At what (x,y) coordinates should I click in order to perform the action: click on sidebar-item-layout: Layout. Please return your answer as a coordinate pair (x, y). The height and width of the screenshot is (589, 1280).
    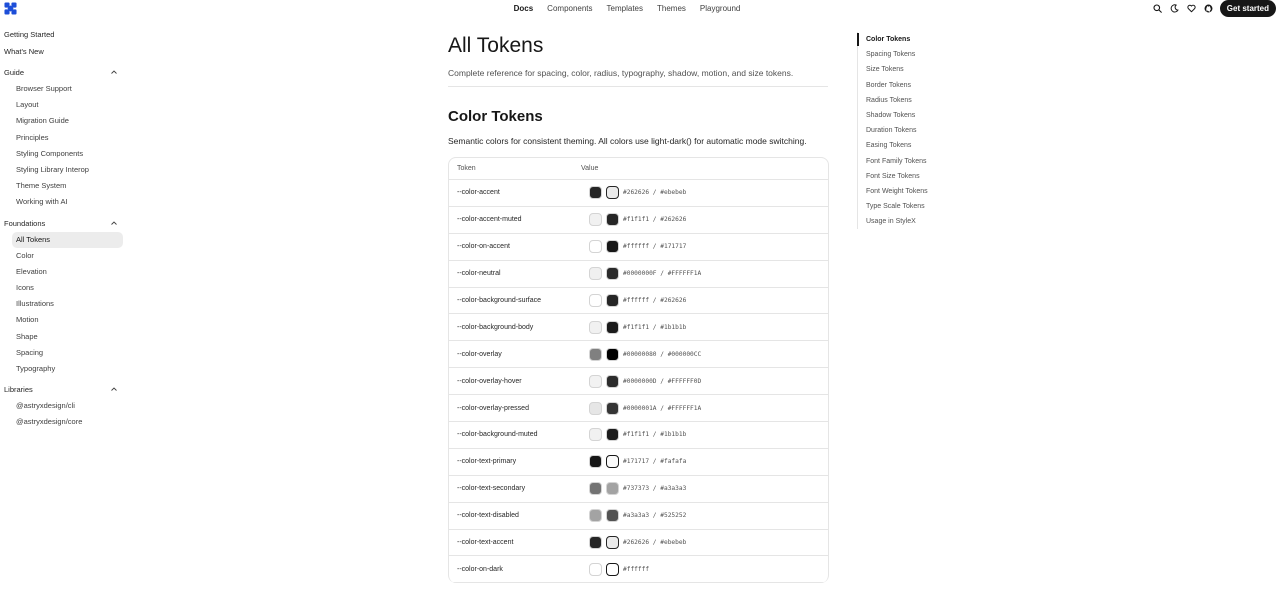
    Looking at the image, I should click on (61, 105).